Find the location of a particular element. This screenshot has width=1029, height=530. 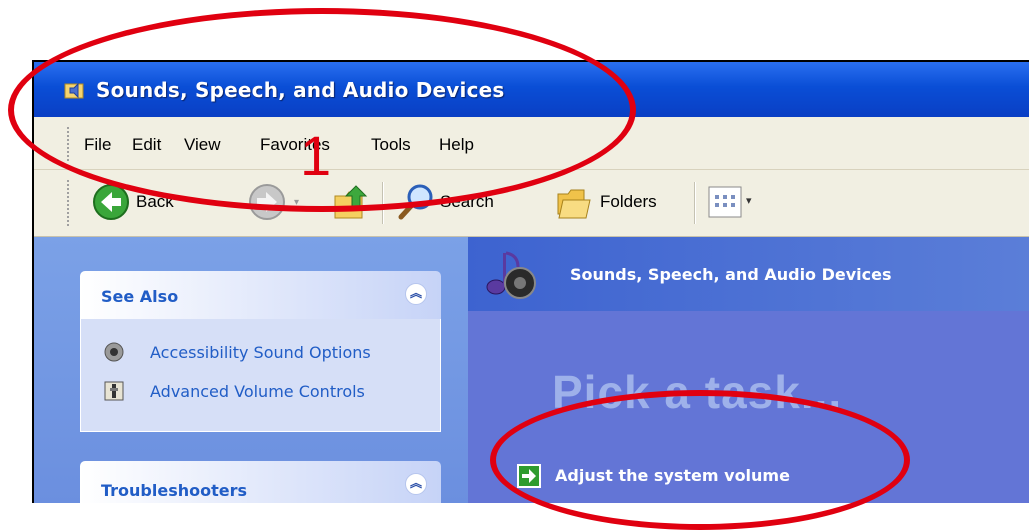

menu-bar: File Edit View Favorites Tools Help is located at coordinates (531, 143).